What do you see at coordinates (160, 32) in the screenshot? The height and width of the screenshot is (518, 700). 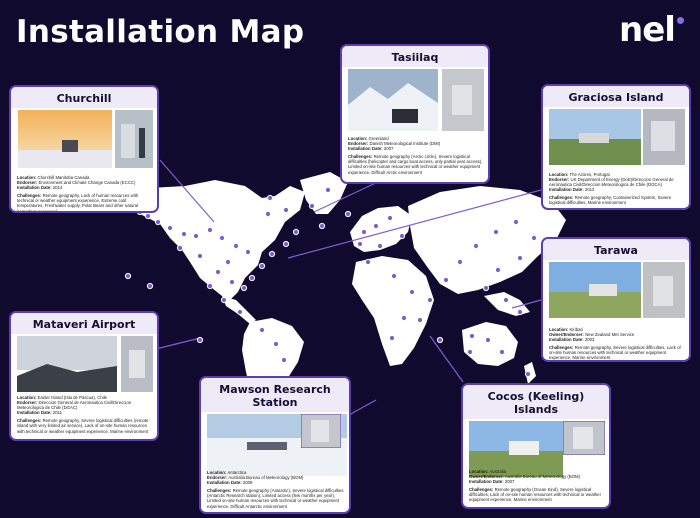 I see `page-title: Installation Map` at bounding box center [160, 32].